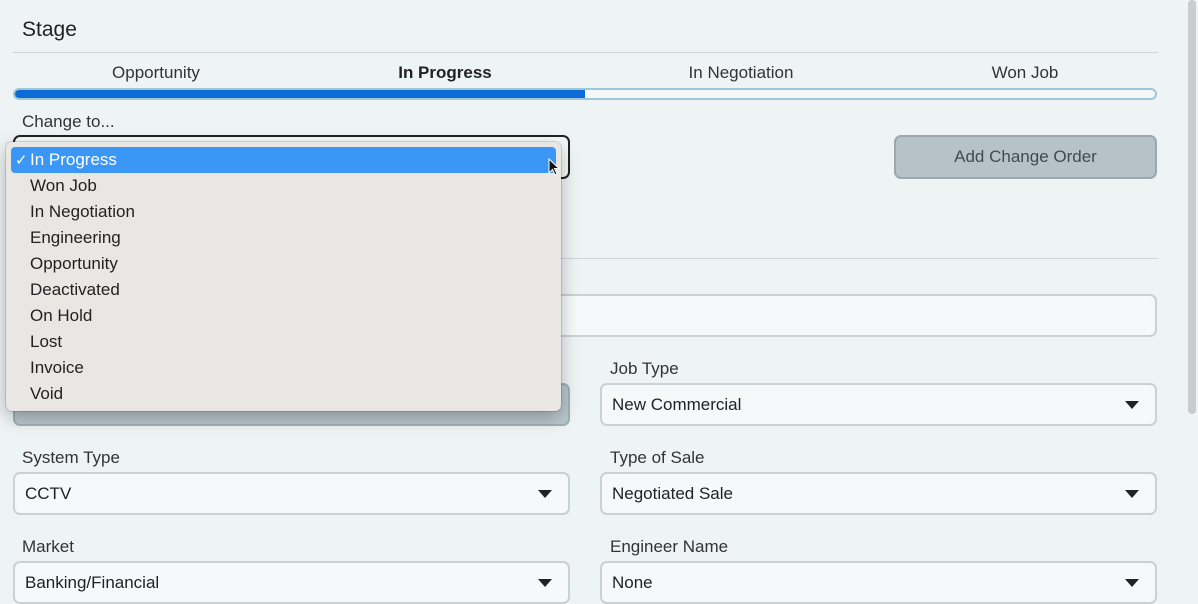 The image size is (1198, 604). What do you see at coordinates (283, 186) in the screenshot?
I see `dropdown-option-won-job: Won Job` at bounding box center [283, 186].